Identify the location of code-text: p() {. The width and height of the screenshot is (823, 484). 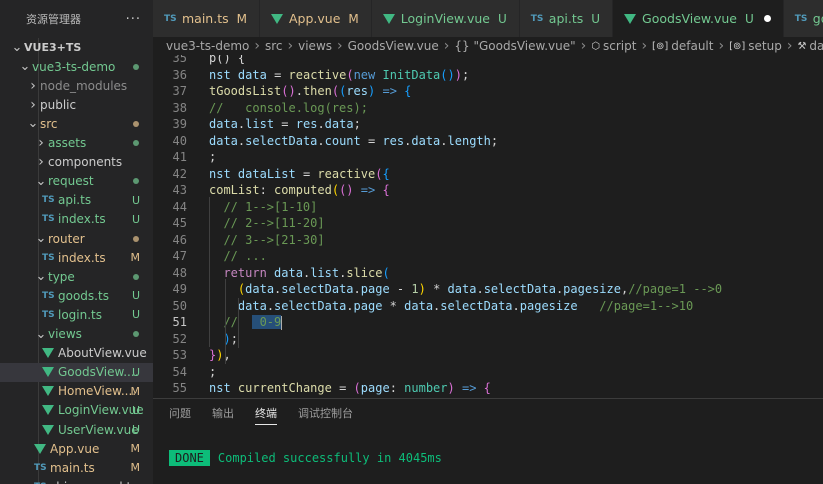
(227, 60).